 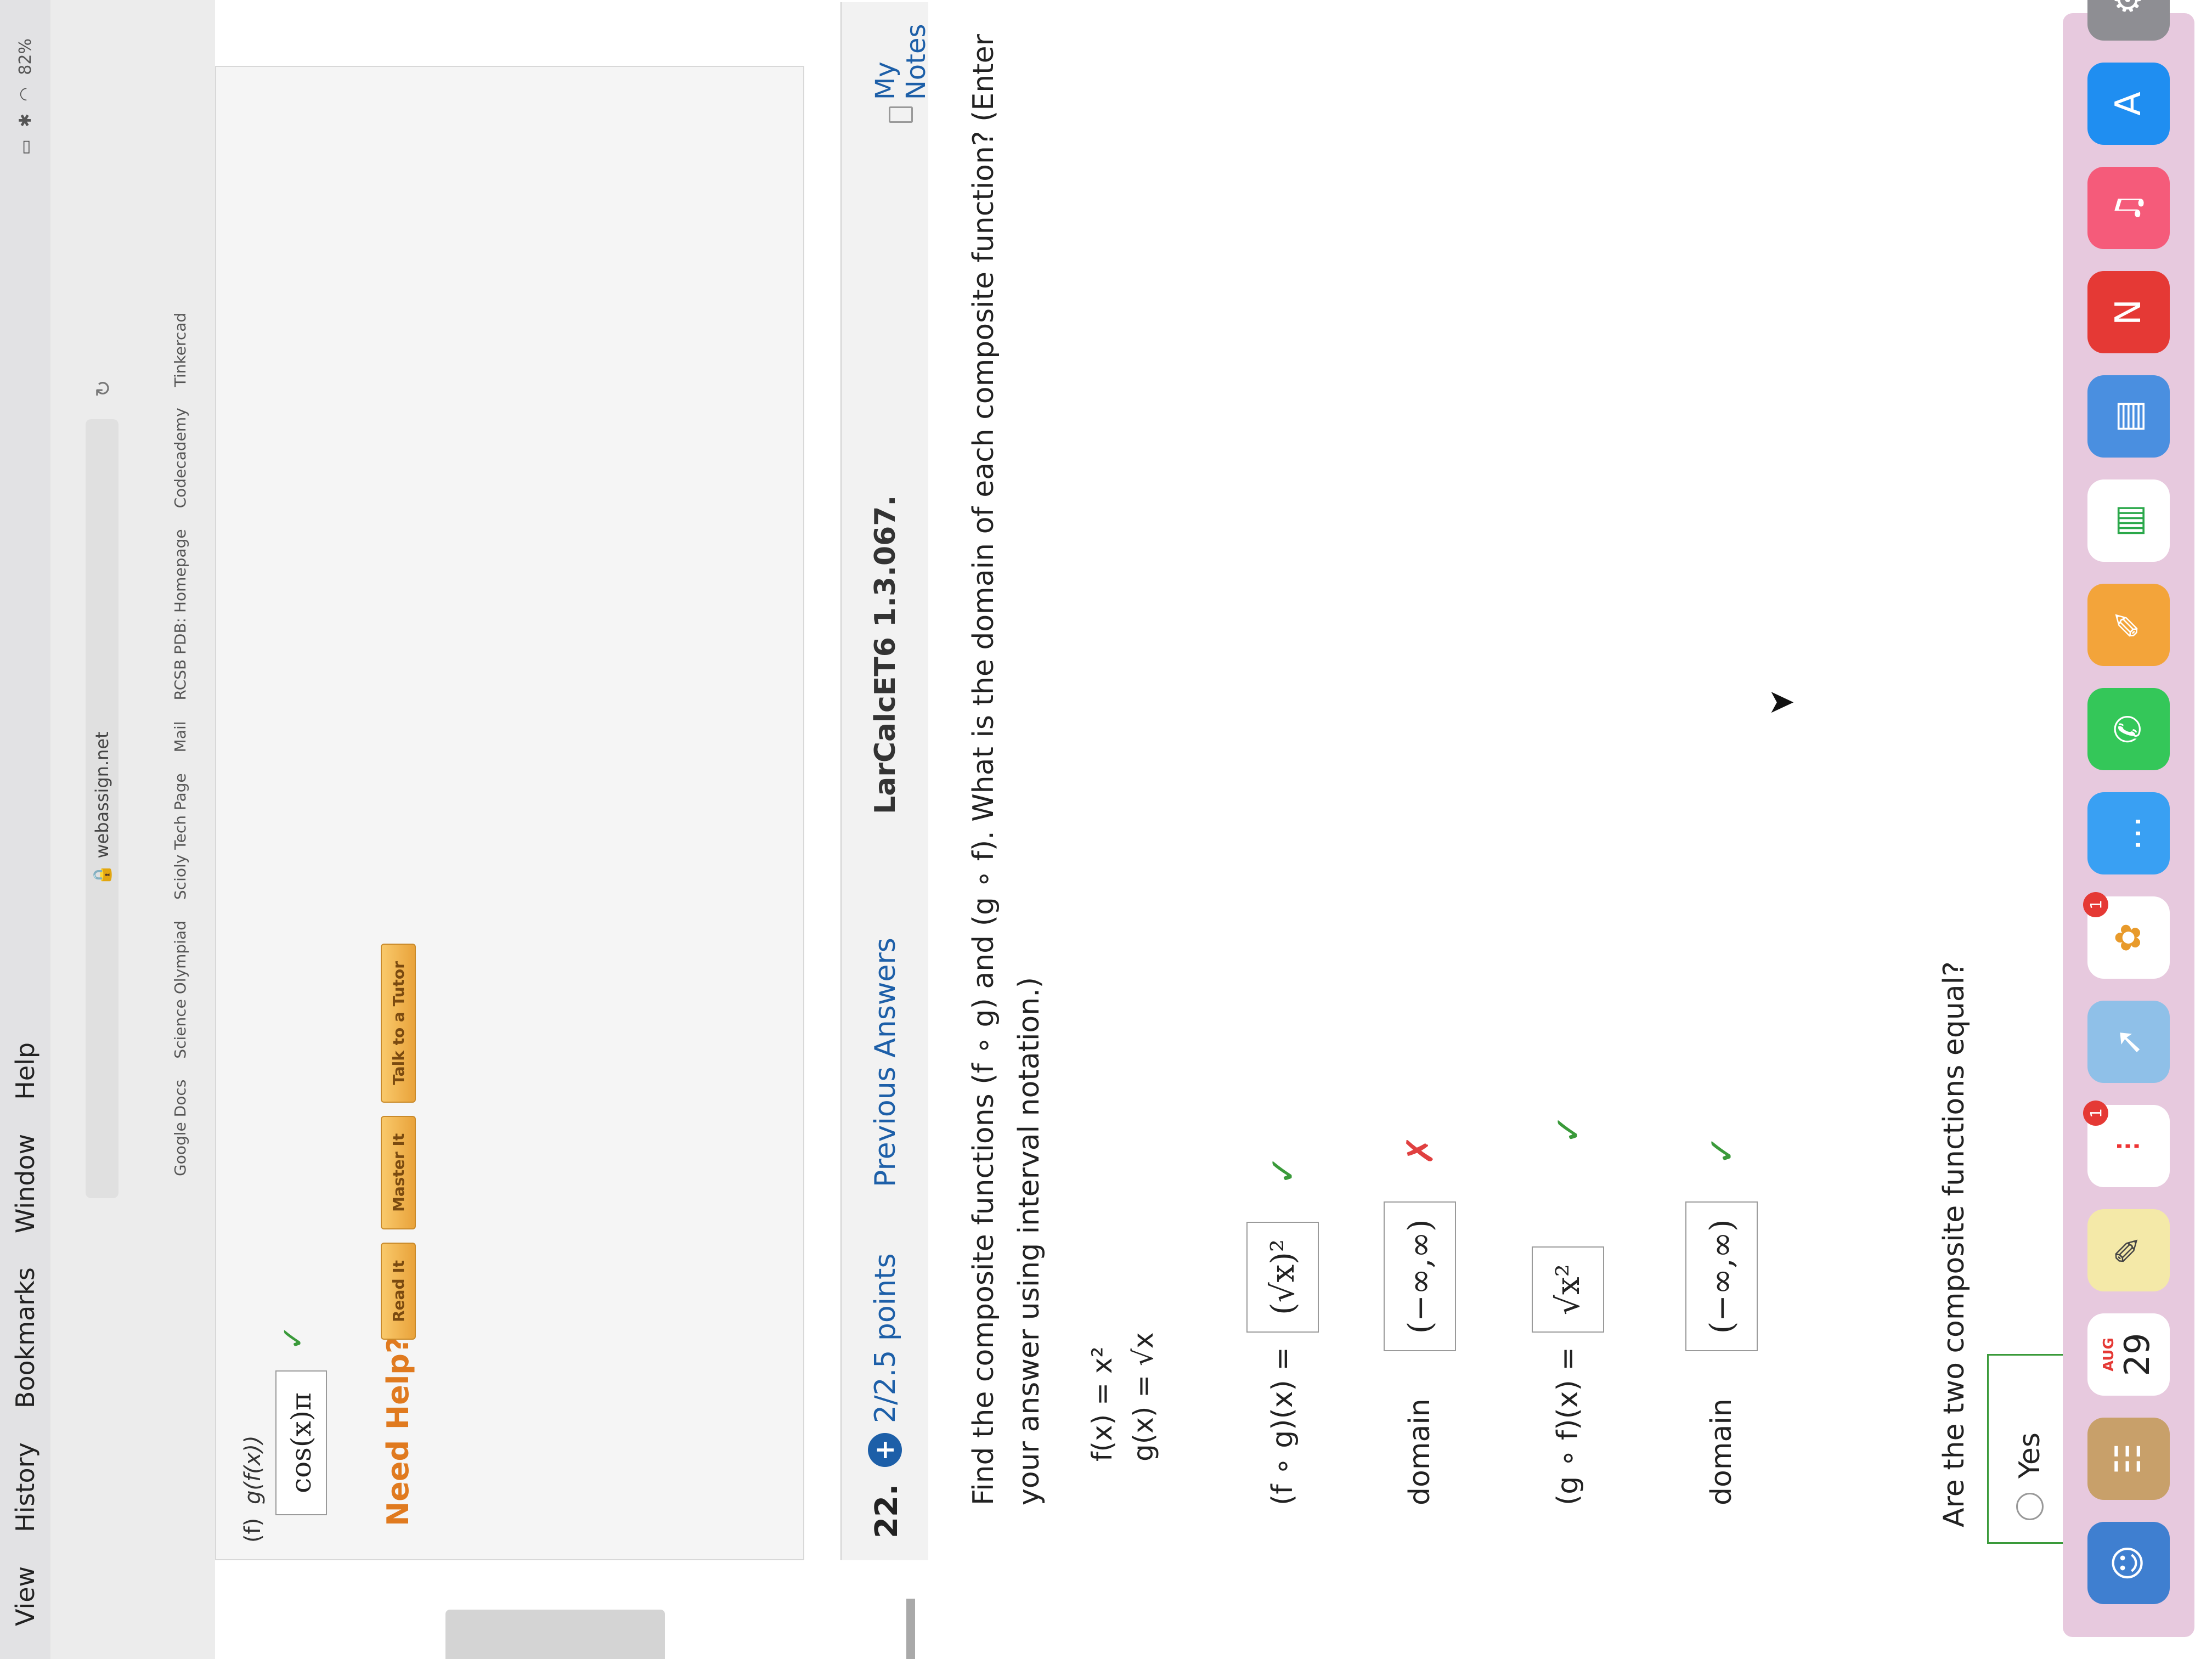 What do you see at coordinates (301, 1442) in the screenshot?
I see `answer-box: cos(x)π` at bounding box center [301, 1442].